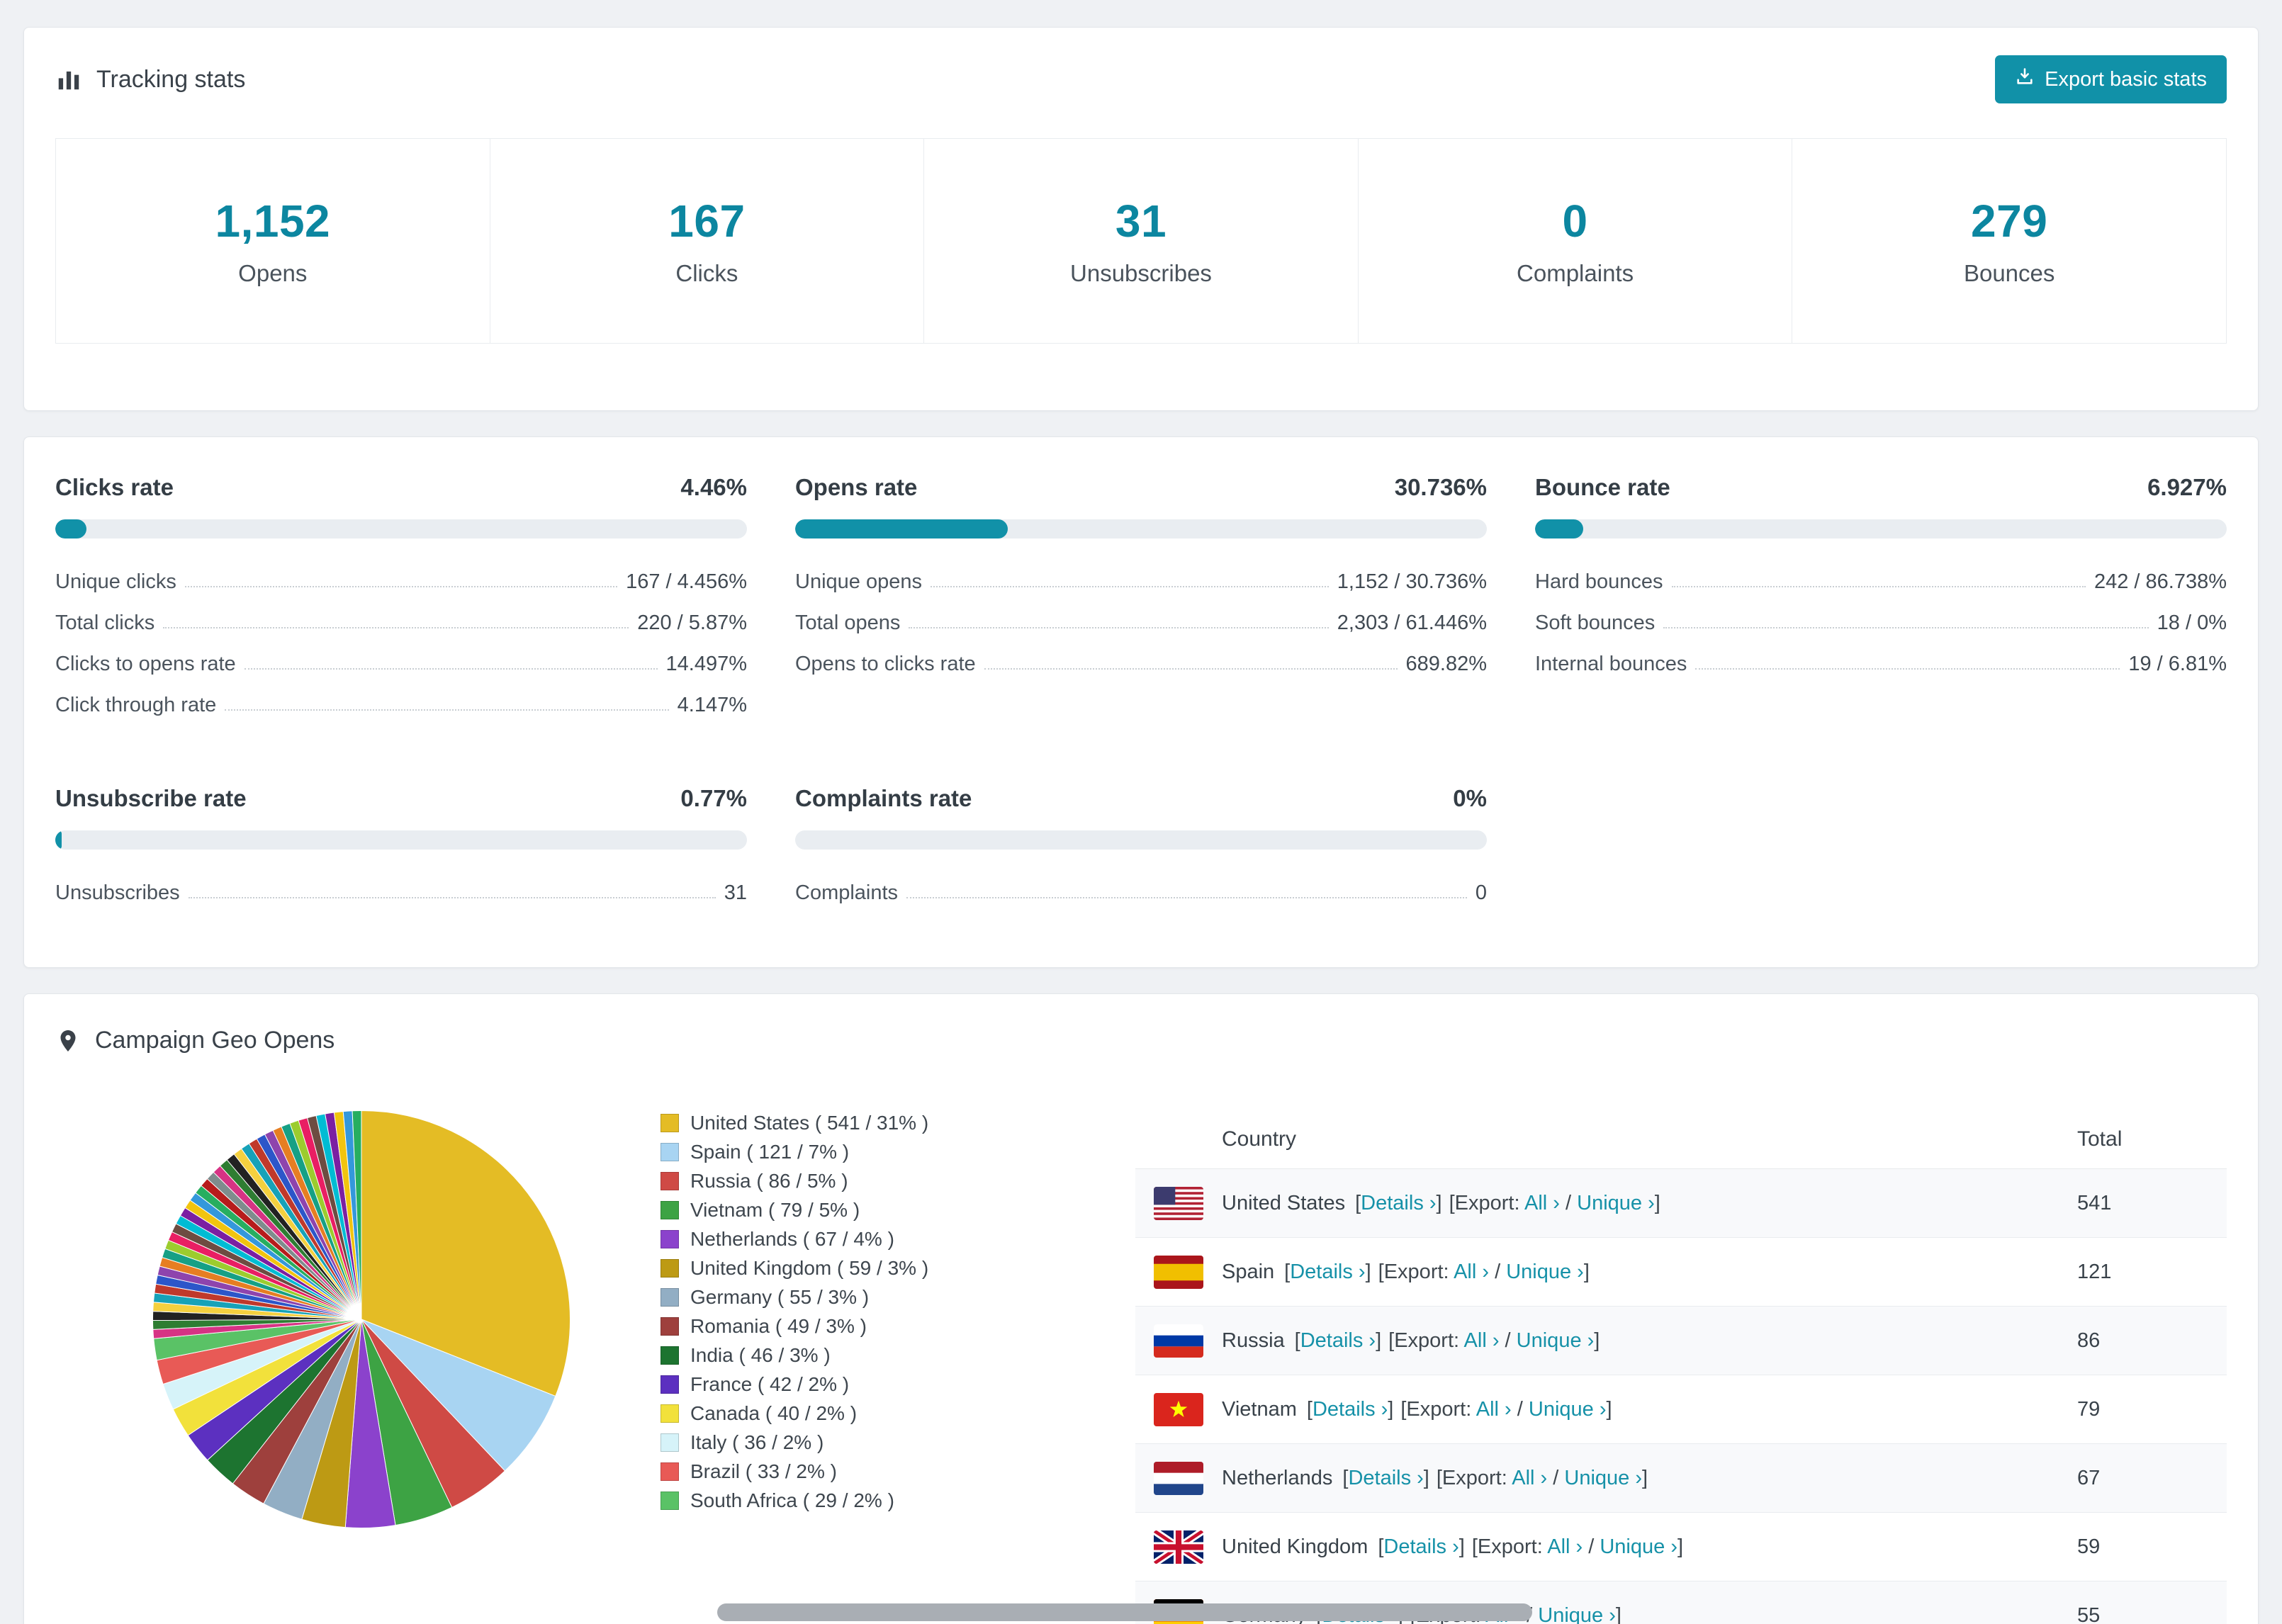 The width and height of the screenshot is (2282, 1624). I want to click on legend-item: Vietnam ( 79 / 5% ), so click(845, 1210).